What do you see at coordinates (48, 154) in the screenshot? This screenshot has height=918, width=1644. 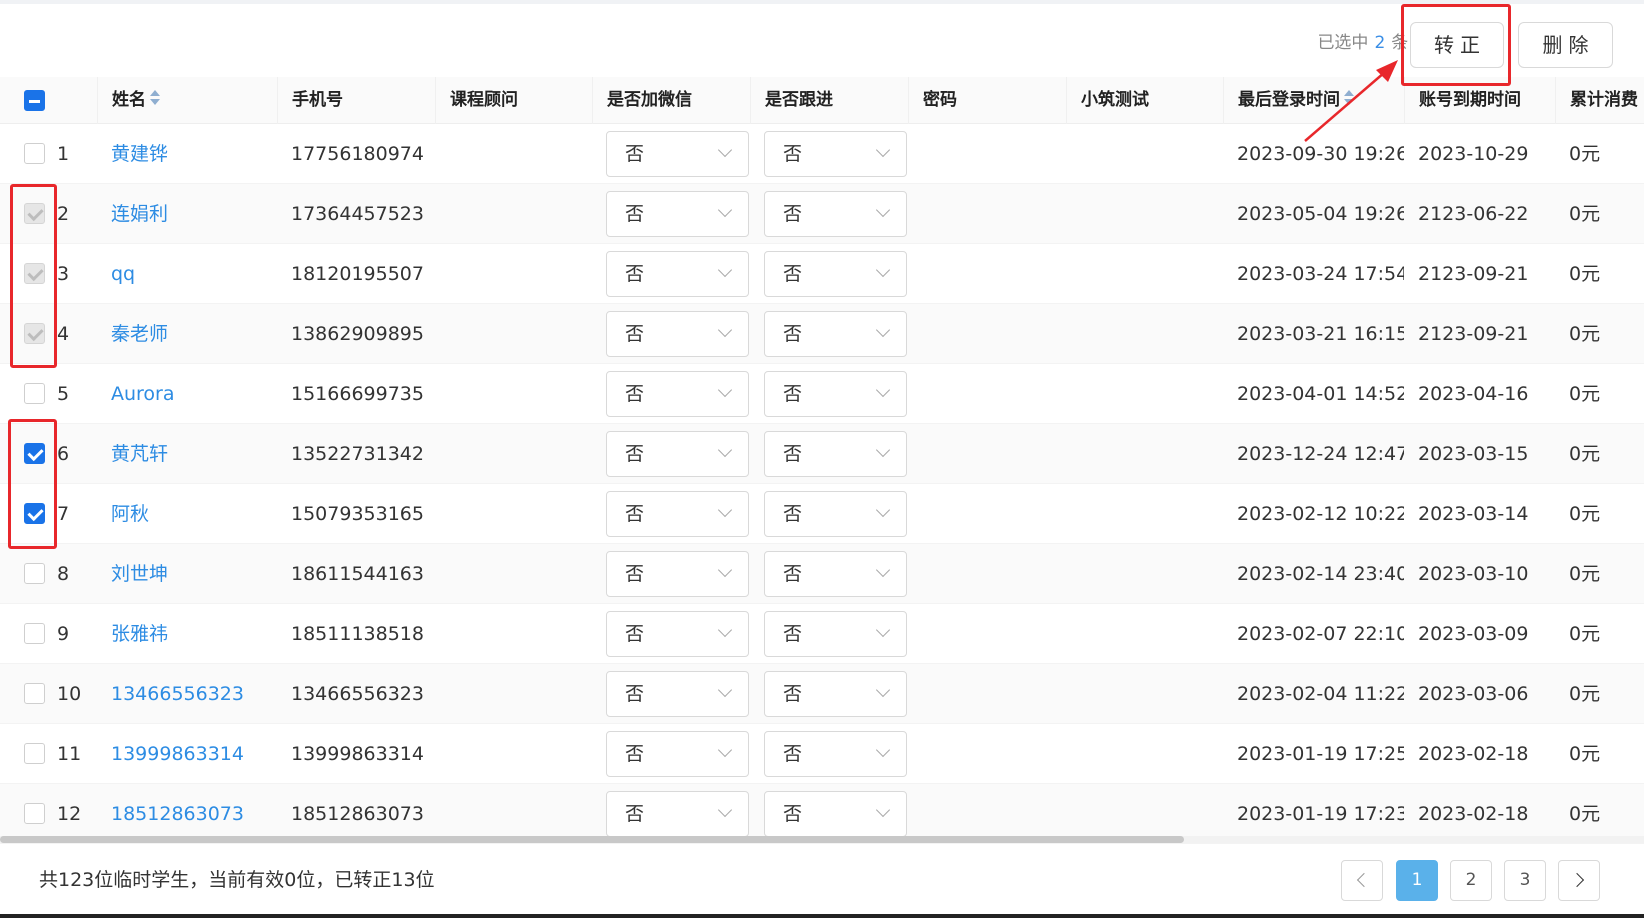 I see `row-select-cell: 1` at bounding box center [48, 154].